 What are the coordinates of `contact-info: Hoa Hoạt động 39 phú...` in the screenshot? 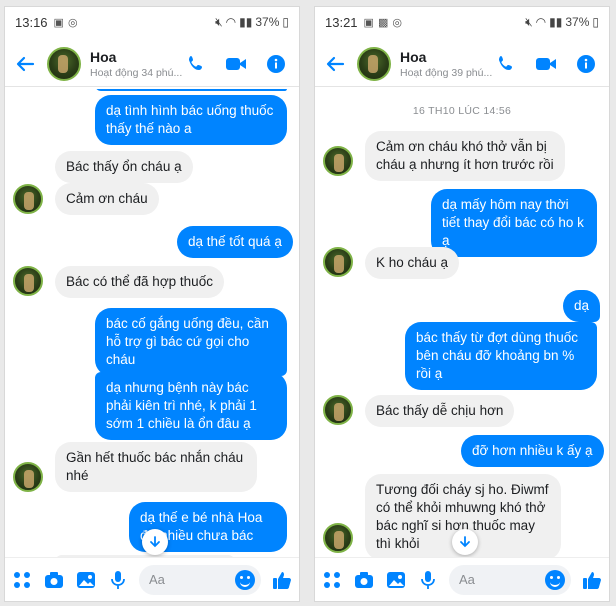 It's located at (446, 64).